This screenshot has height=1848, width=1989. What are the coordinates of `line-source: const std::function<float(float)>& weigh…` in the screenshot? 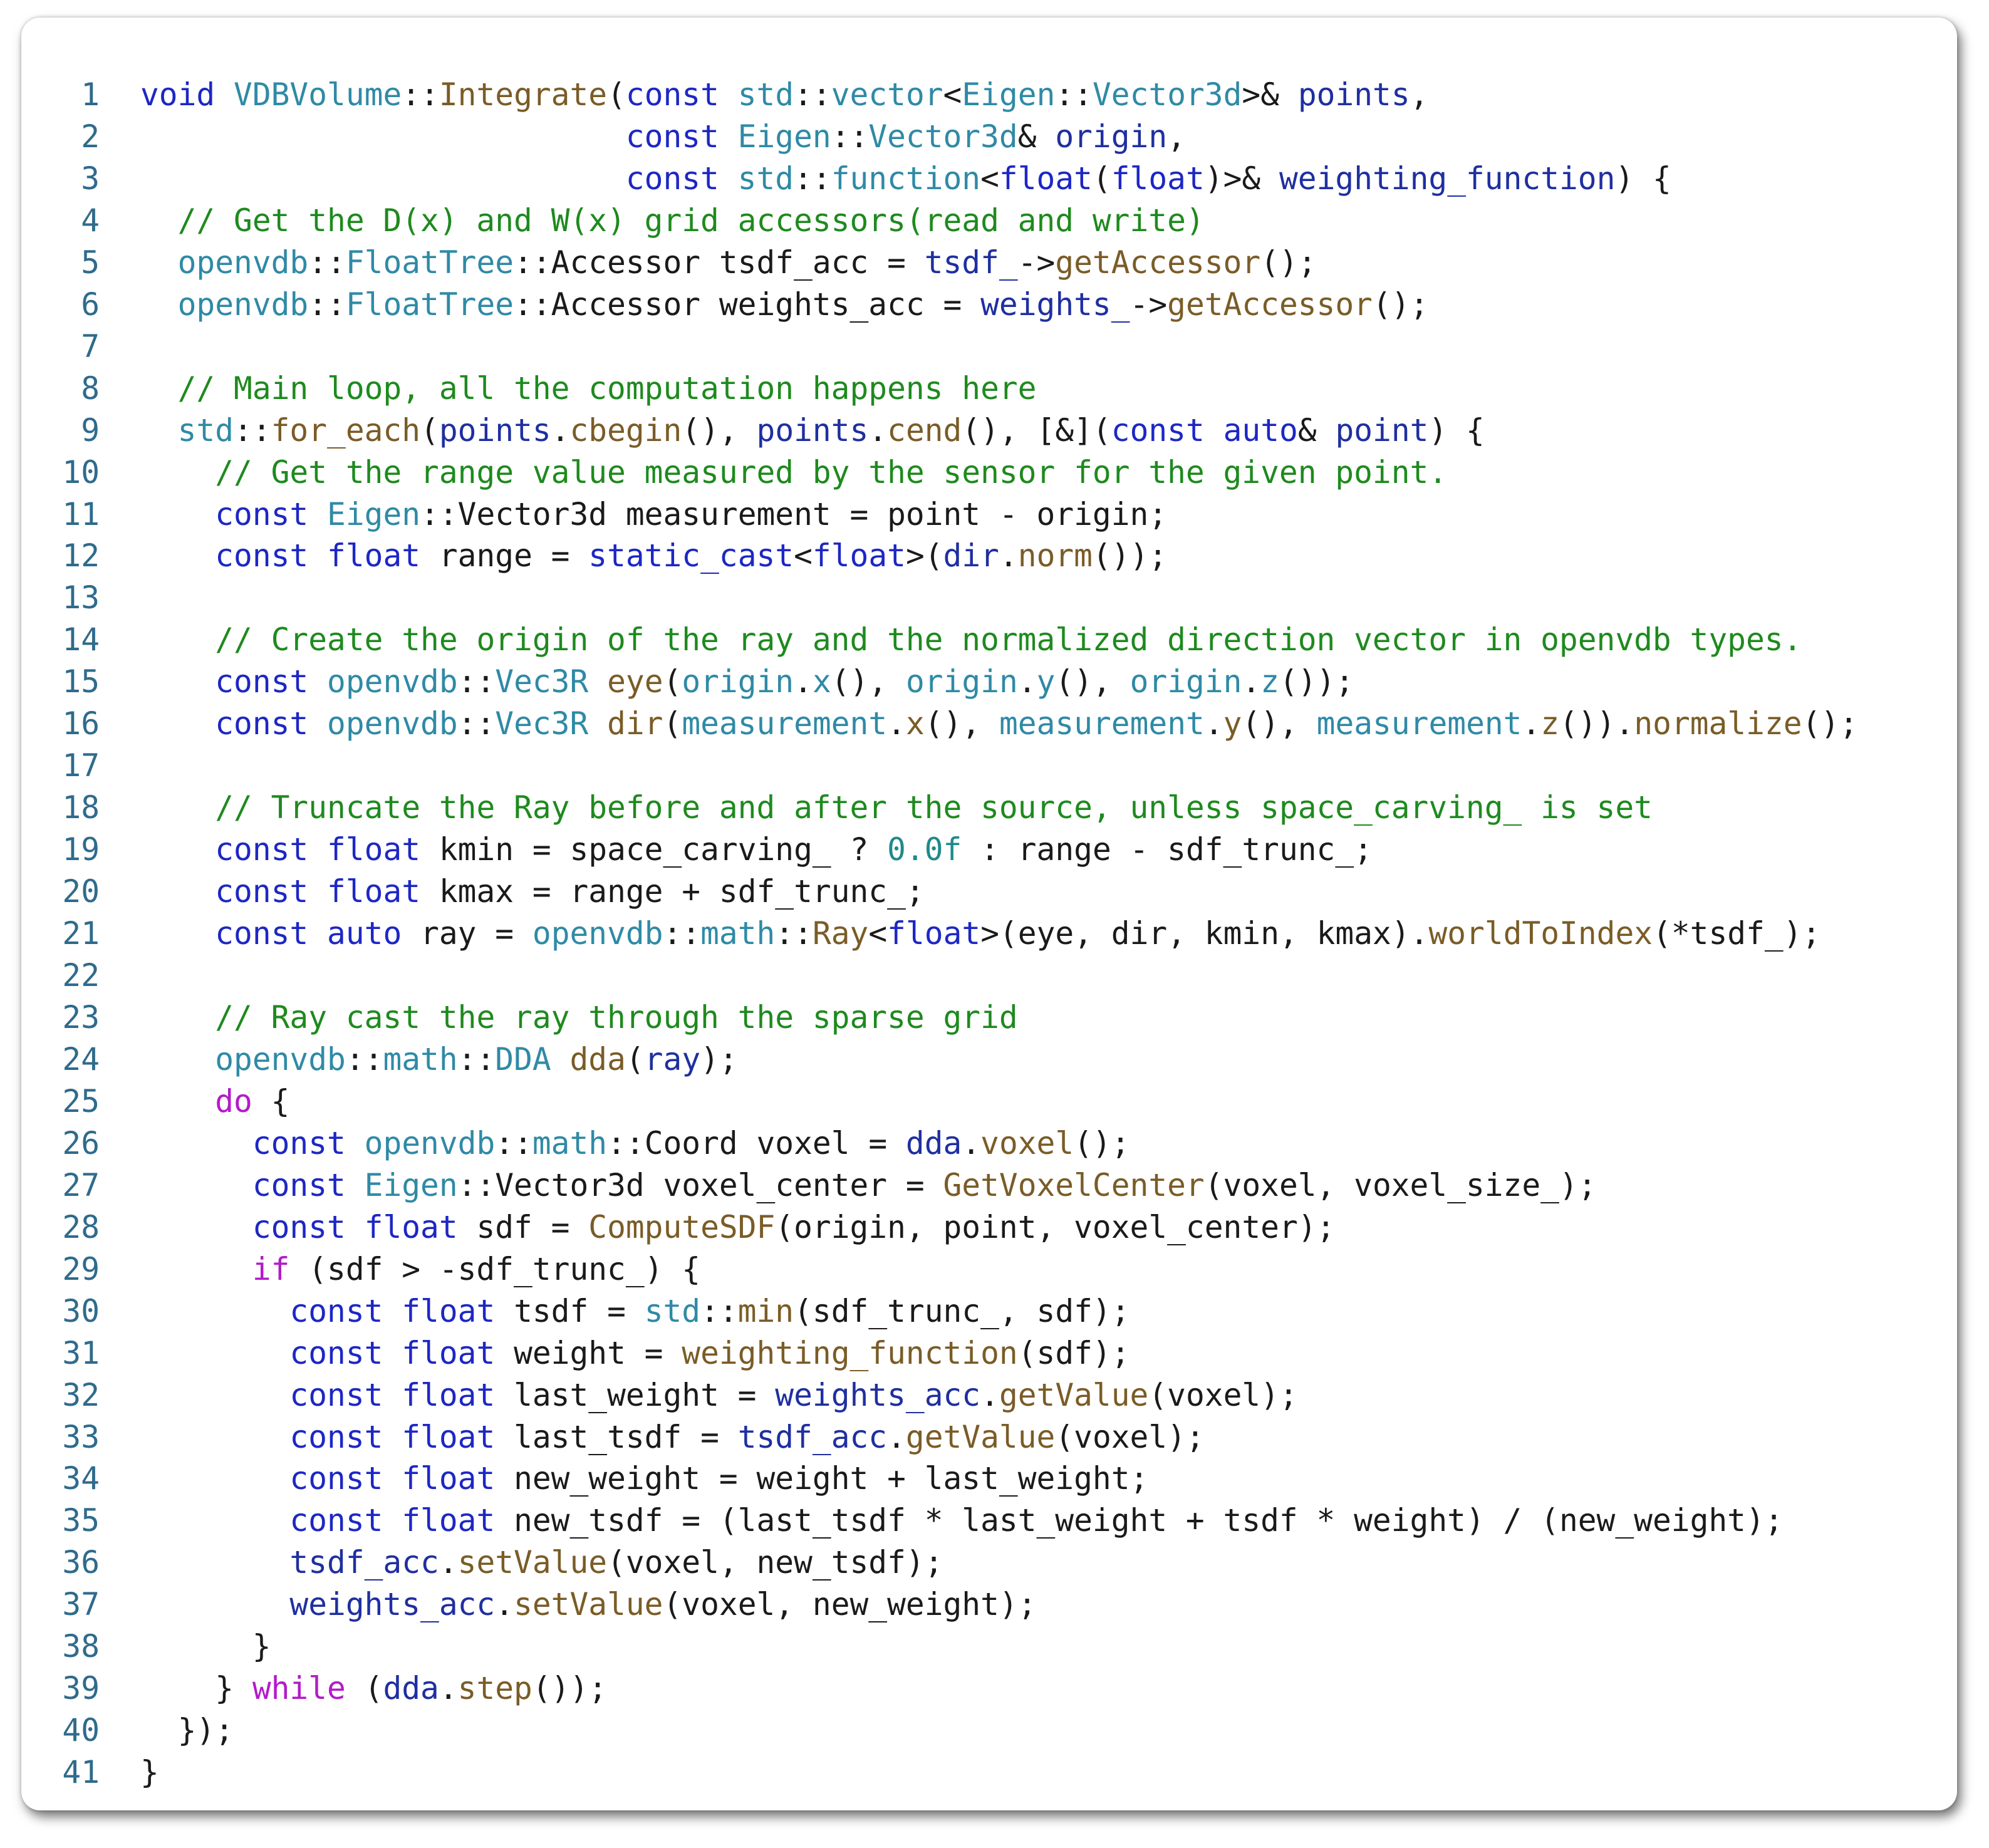 It's located at (905, 179).